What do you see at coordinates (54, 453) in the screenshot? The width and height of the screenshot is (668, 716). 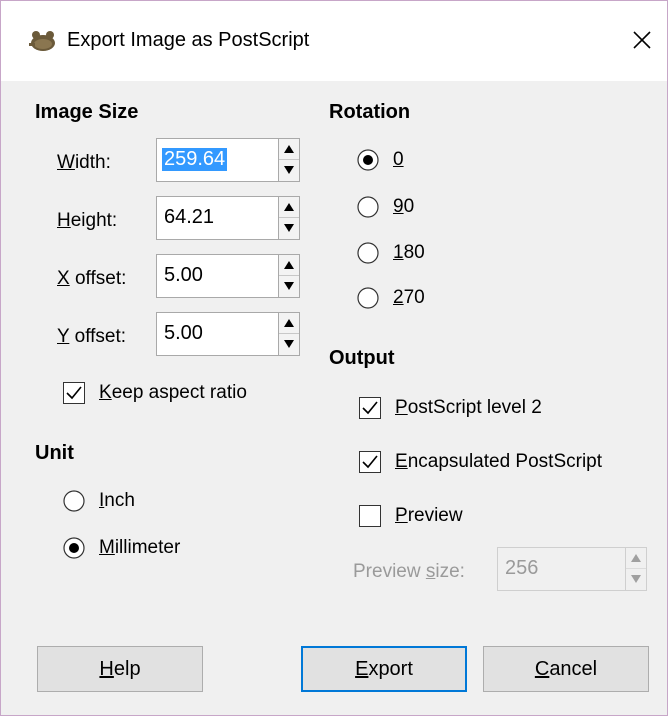 I see `unit-heading: Unit` at bounding box center [54, 453].